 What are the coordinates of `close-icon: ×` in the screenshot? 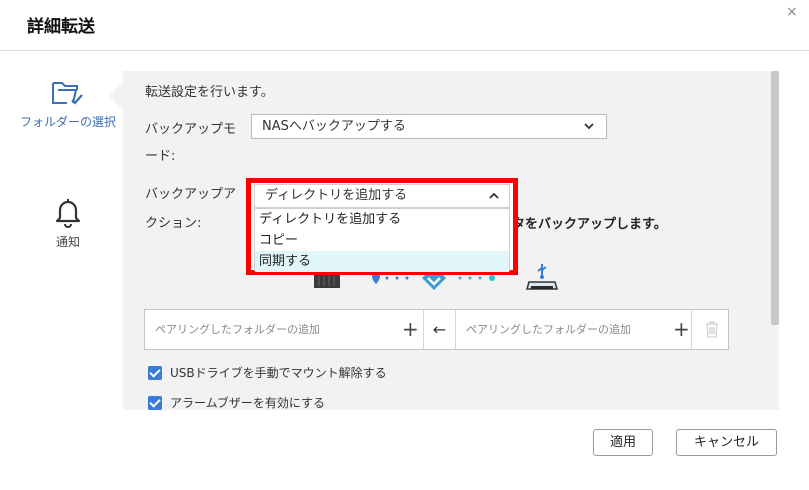 It's located at (792, 12).